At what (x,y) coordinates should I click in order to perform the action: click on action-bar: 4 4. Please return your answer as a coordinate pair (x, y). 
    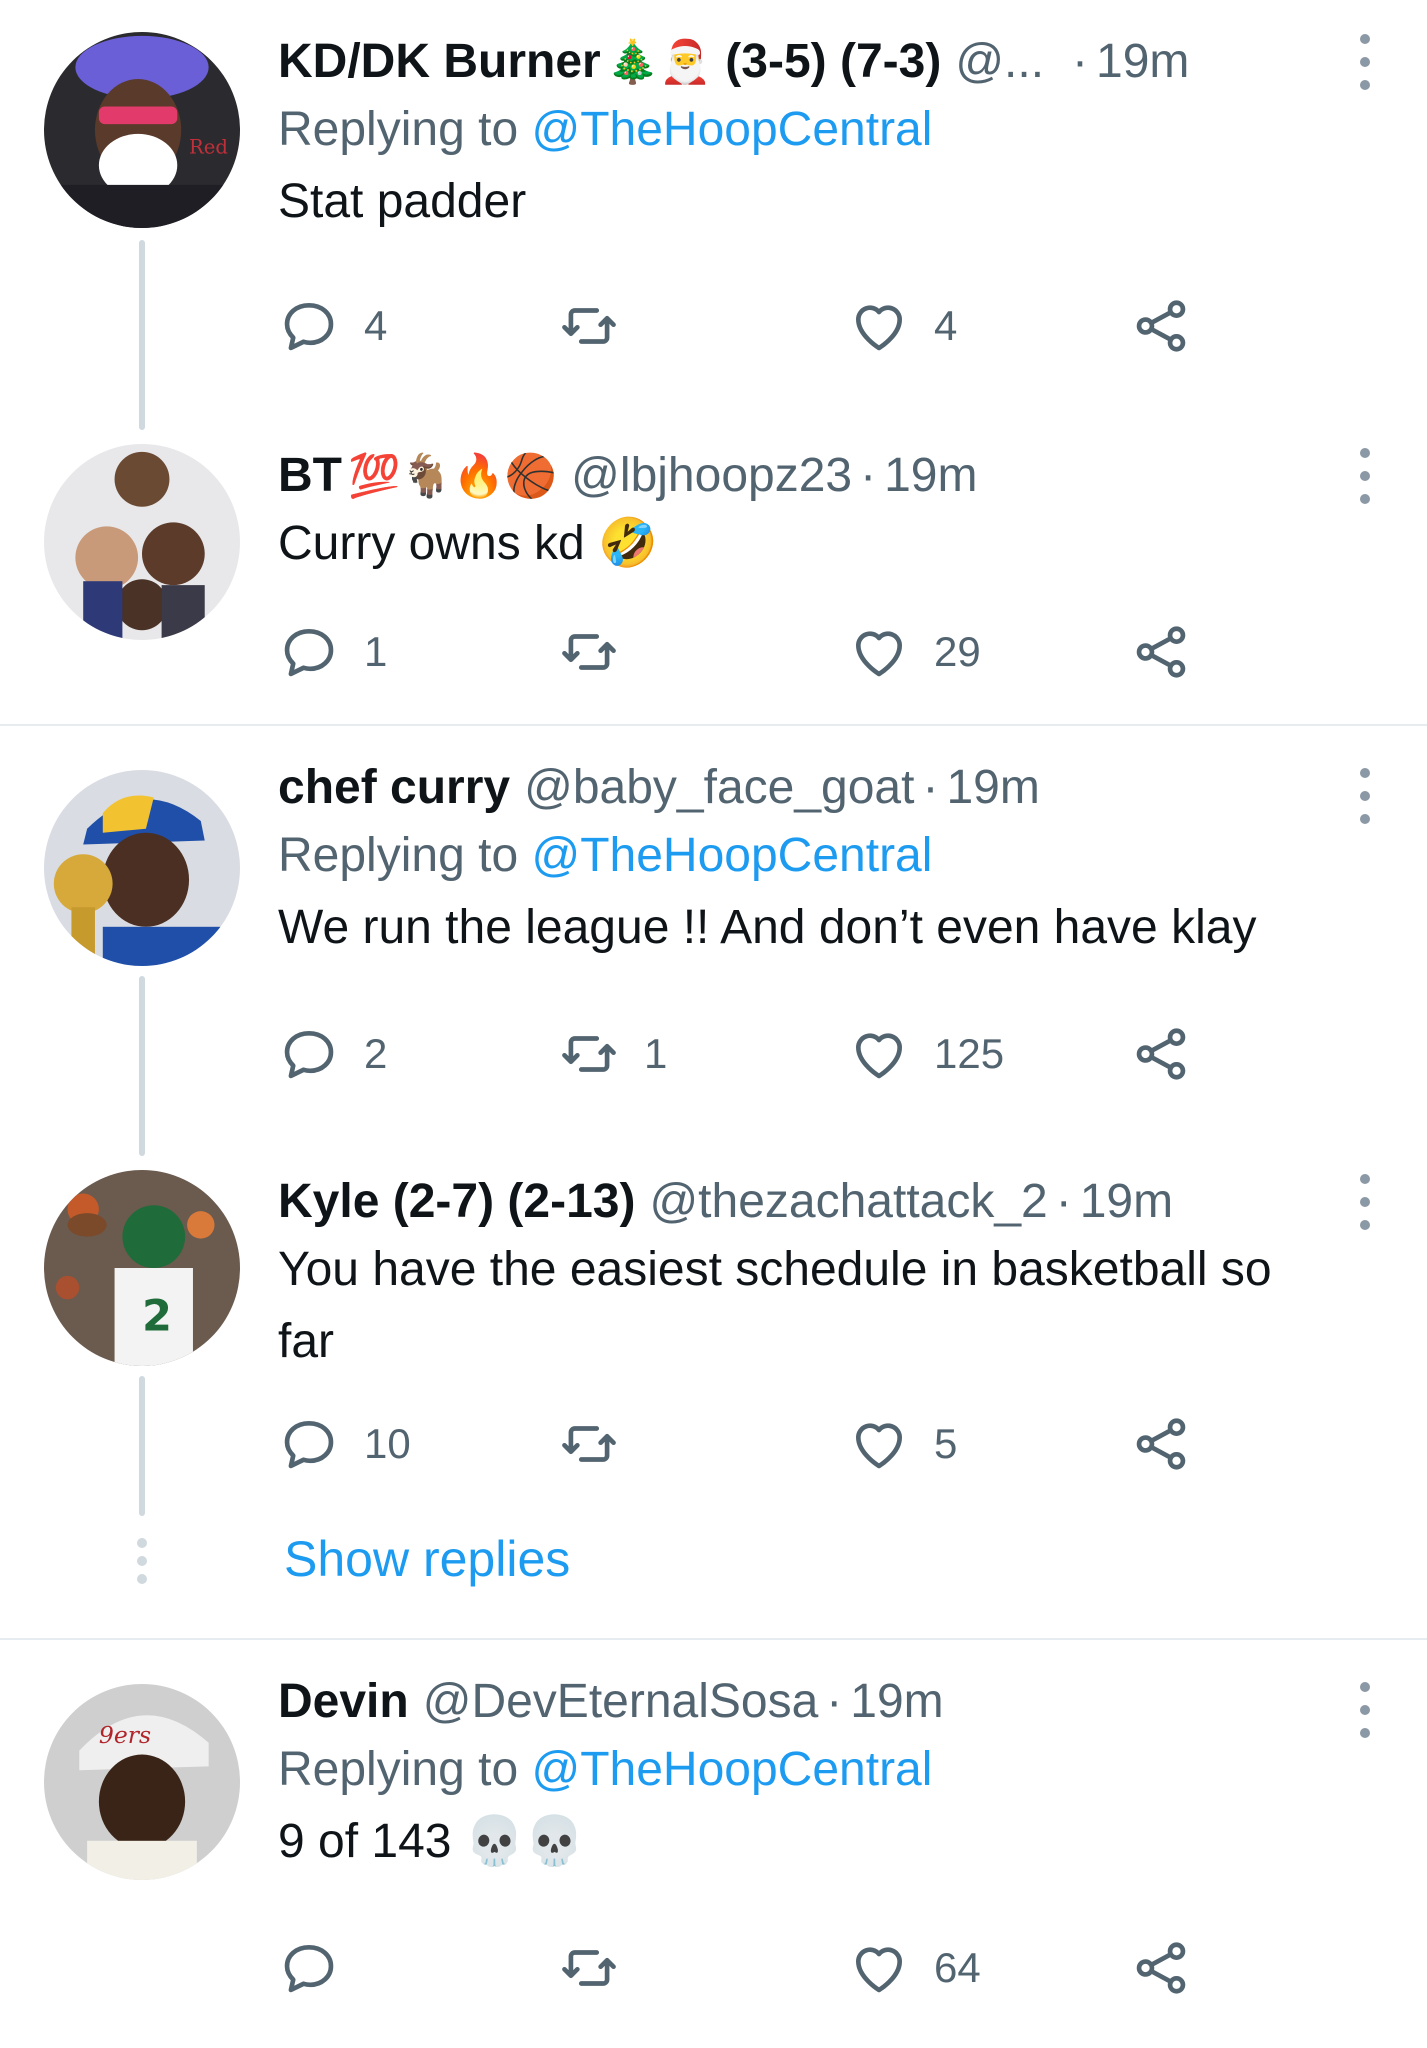
    Looking at the image, I should click on (758, 326).